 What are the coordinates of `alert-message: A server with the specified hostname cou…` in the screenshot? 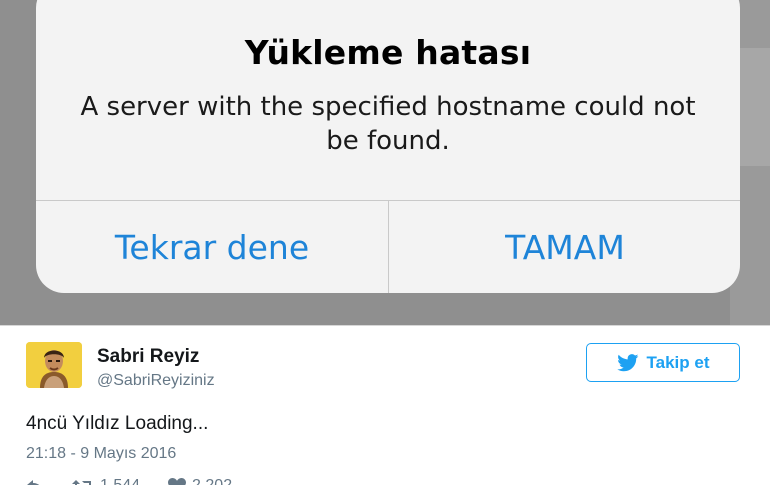 It's located at (388, 124).